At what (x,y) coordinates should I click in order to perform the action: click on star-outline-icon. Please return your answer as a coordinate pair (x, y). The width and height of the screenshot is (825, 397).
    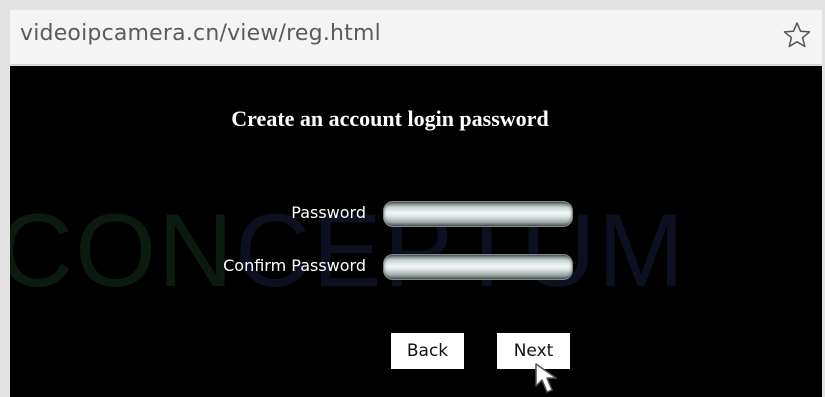
    Looking at the image, I should click on (797, 35).